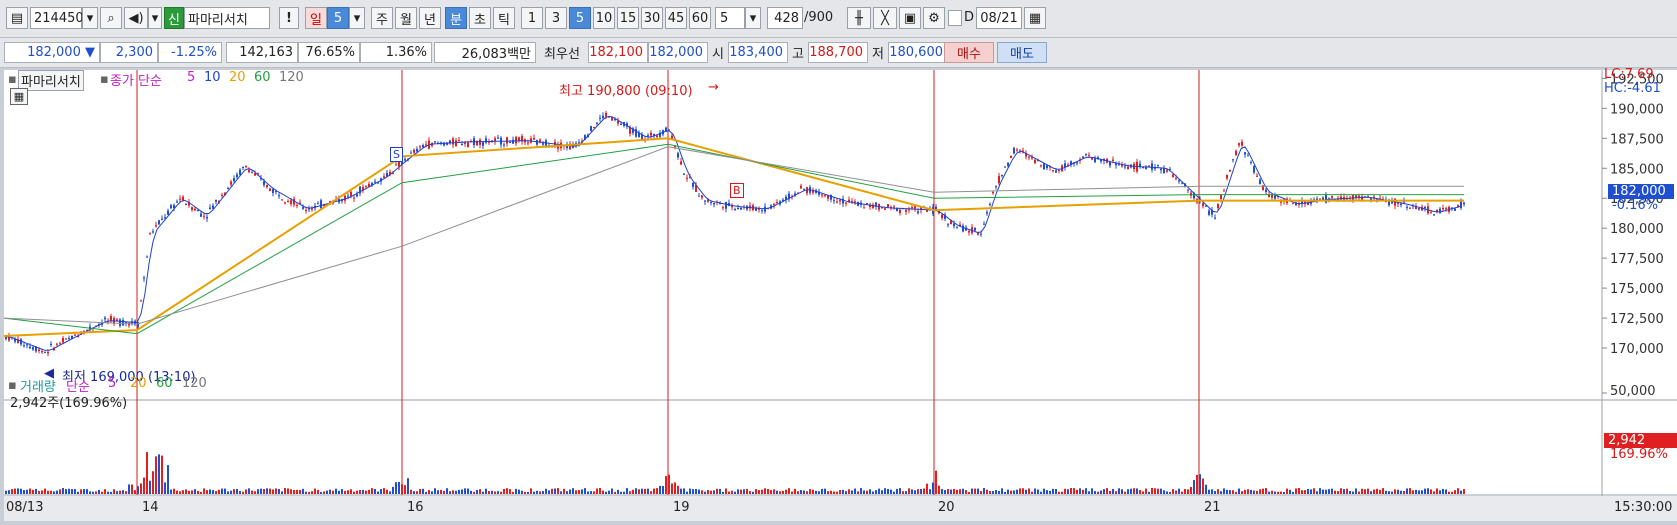 The width and height of the screenshot is (1677, 525). What do you see at coordinates (934, 18) in the screenshot?
I see `gear-icon: ⚙` at bounding box center [934, 18].